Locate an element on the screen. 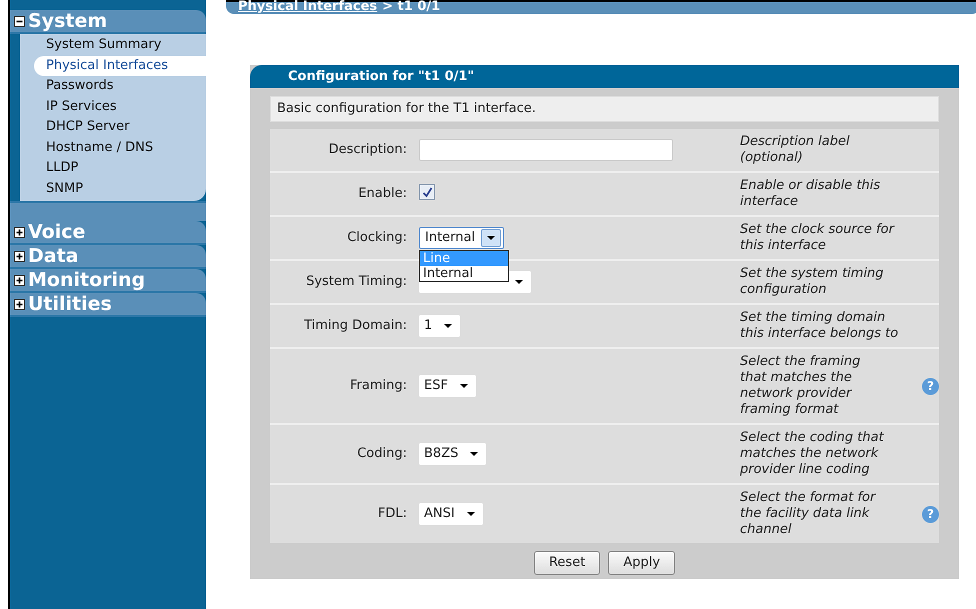 The image size is (976, 609). field-label: Enable: is located at coordinates (382, 194).